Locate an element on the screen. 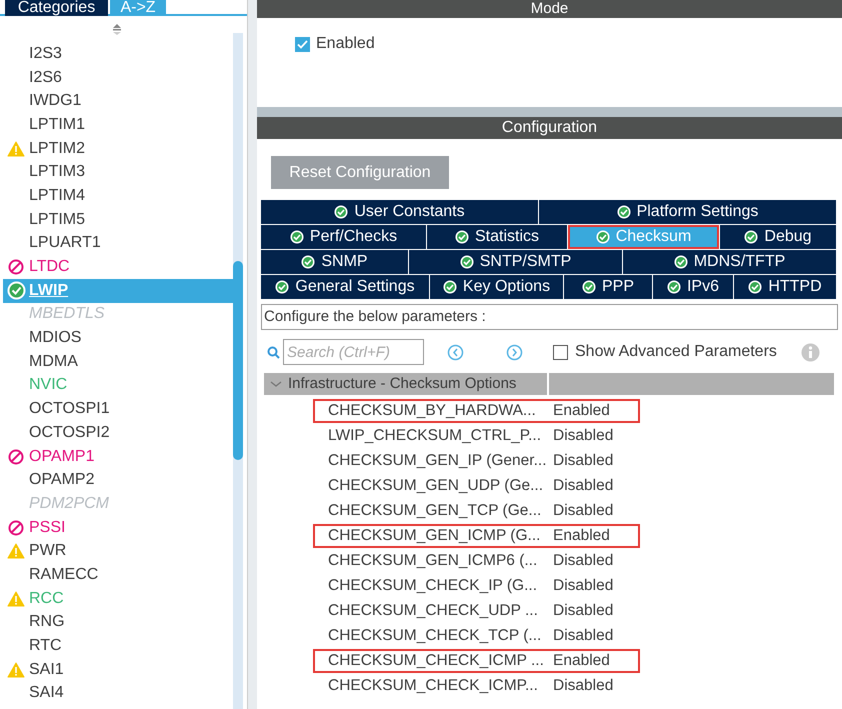 The height and width of the screenshot is (709, 842). description-field: Configure the below parameters : is located at coordinates (549, 317).